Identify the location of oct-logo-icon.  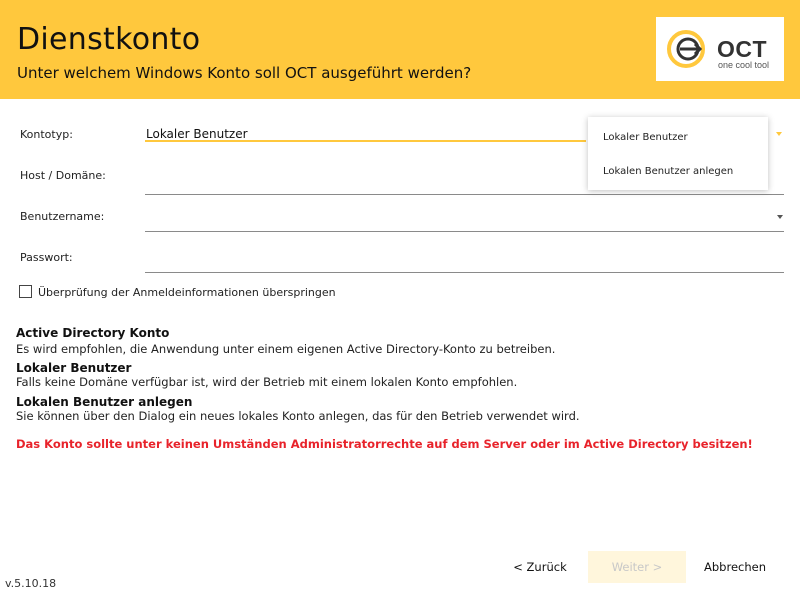
(686, 49).